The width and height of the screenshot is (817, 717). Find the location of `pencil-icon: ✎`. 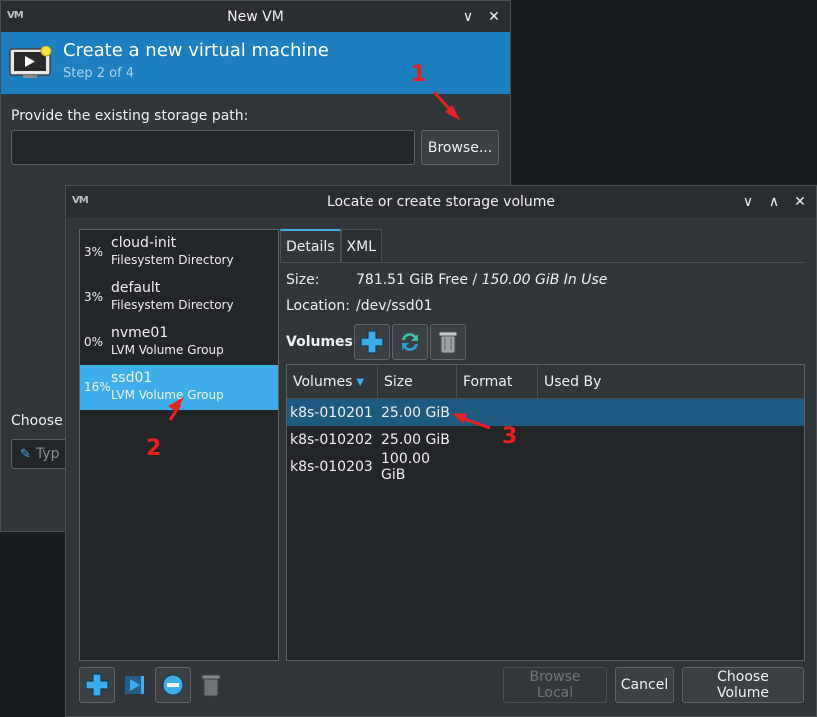

pencil-icon: ✎ is located at coordinates (25, 454).